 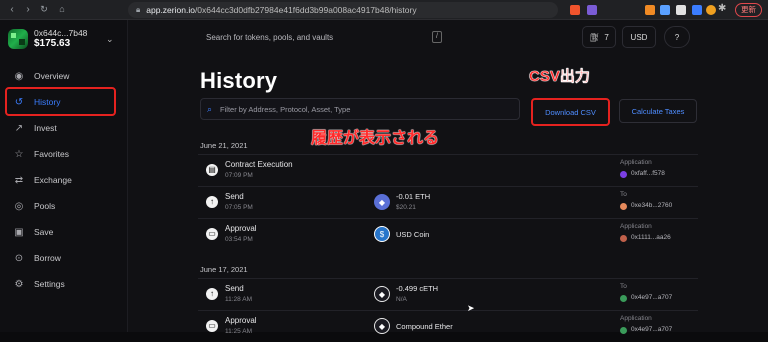 I want to click on sidebar-item-label: Invest, so click(x=45, y=128).